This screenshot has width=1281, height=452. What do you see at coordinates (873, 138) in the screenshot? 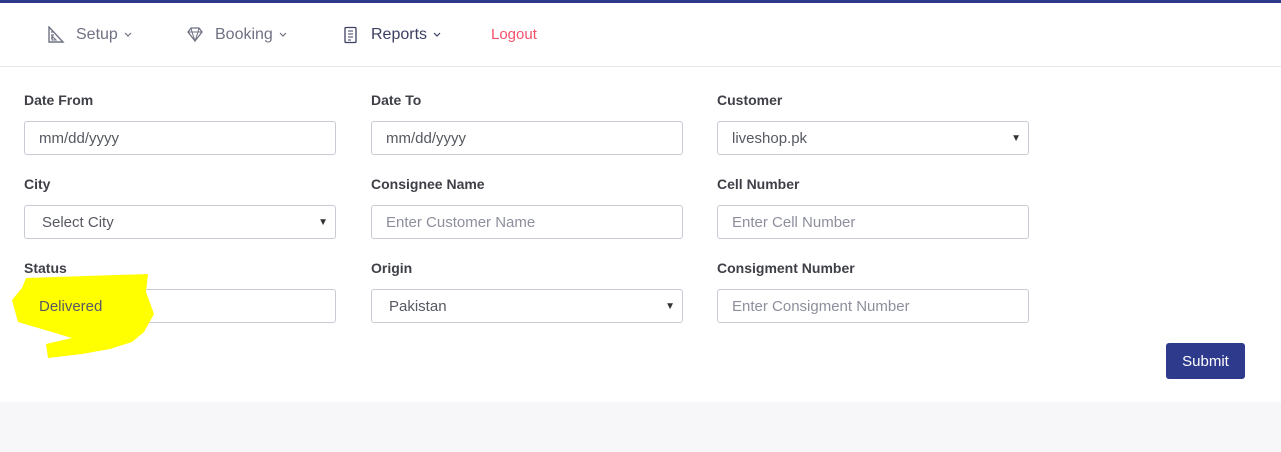
I see `customer-select: liveshop.pk ▼` at bounding box center [873, 138].